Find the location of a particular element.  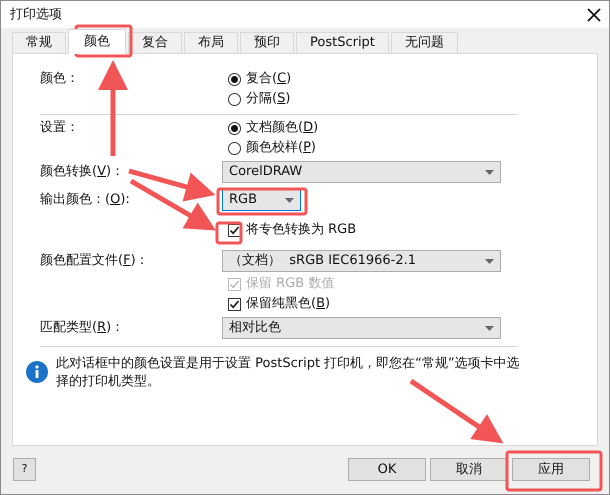

radio-label: 文档颜色(D) is located at coordinates (282, 128).